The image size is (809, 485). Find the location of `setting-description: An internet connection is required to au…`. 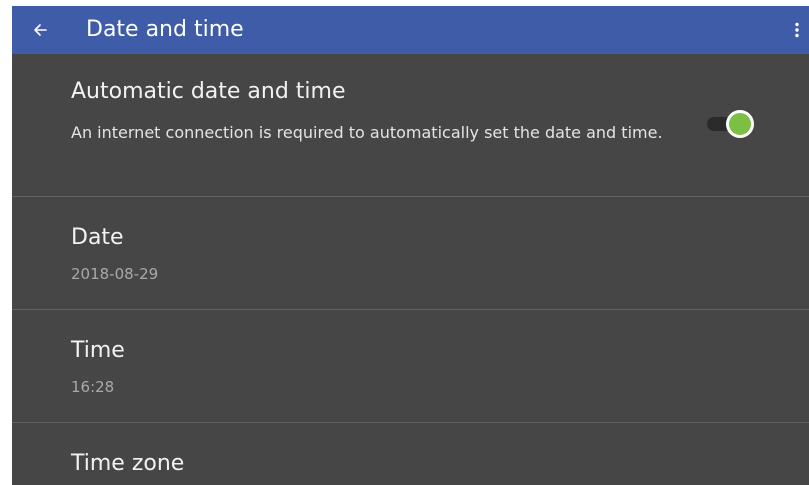

setting-description: An internet connection is required to au… is located at coordinates (367, 132).